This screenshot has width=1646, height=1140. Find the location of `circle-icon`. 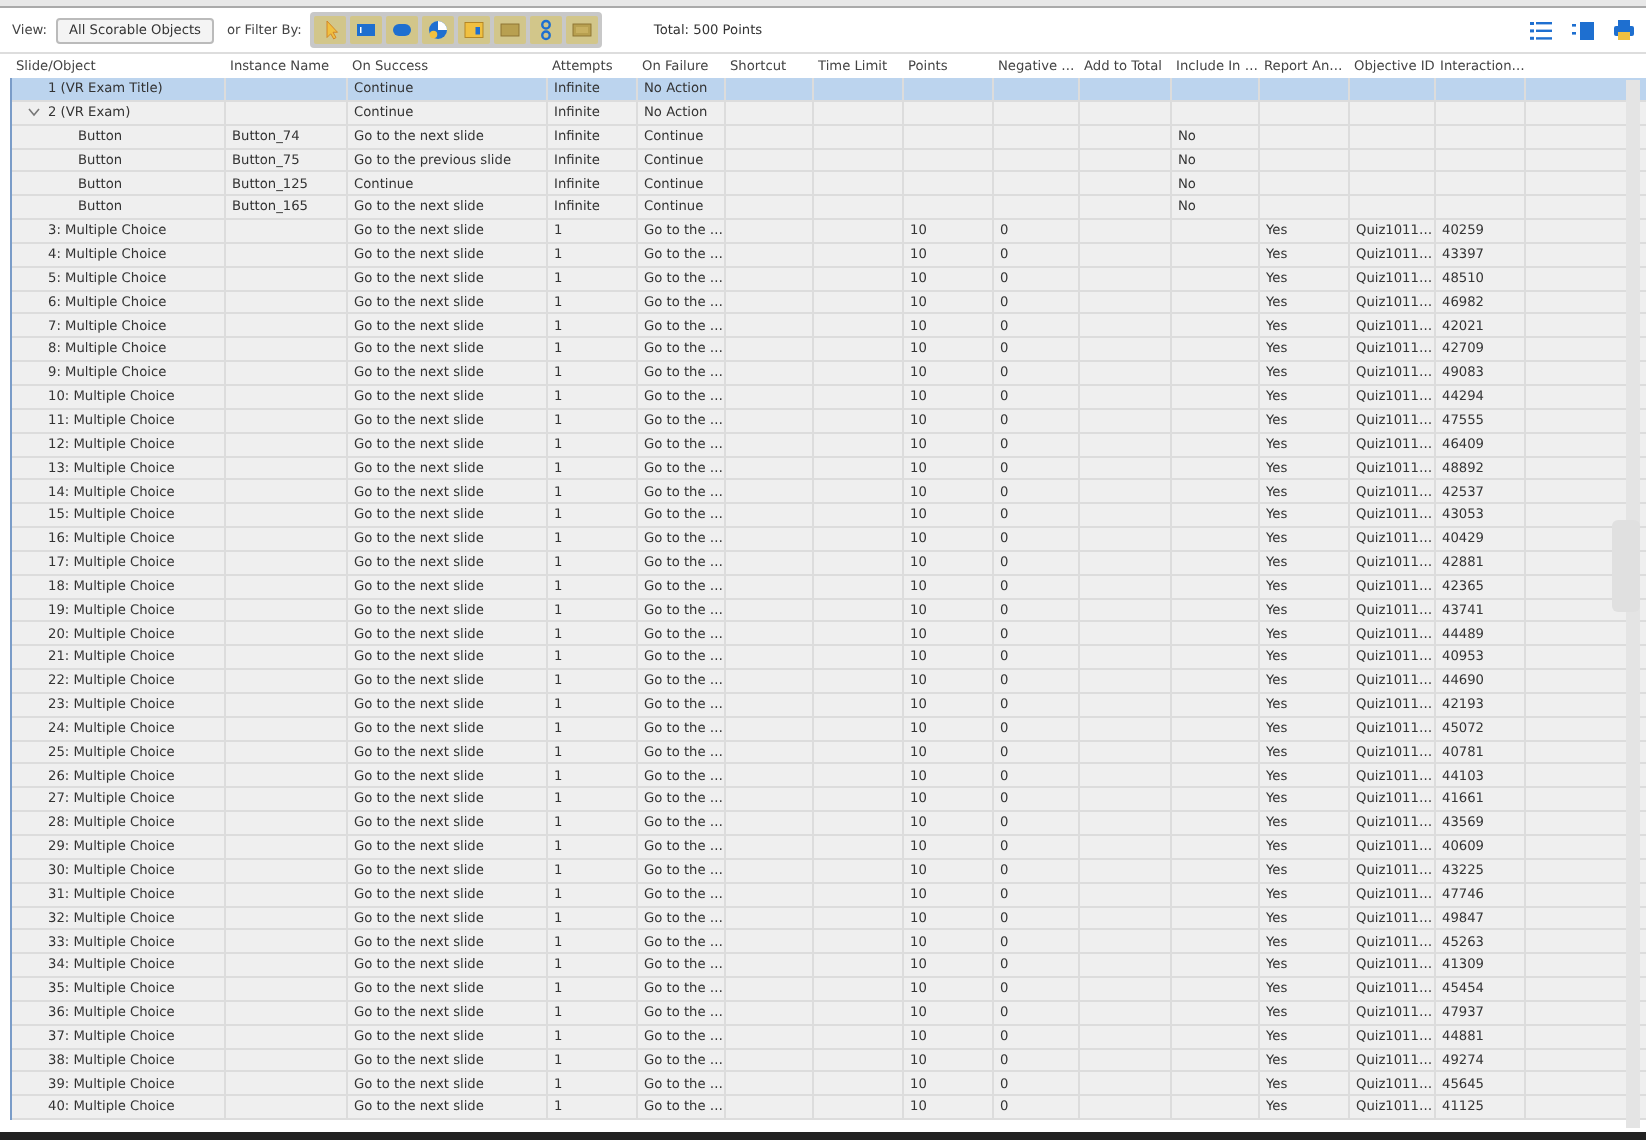

circle-icon is located at coordinates (437, 30).